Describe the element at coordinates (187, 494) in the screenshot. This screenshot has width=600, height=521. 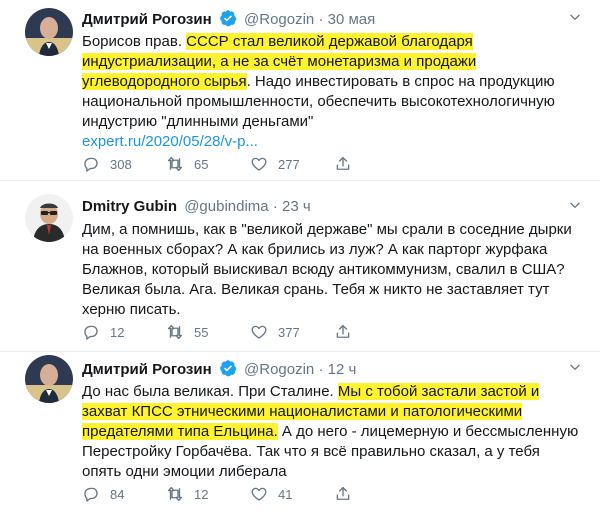
I see `retweet-button: 12` at that location.